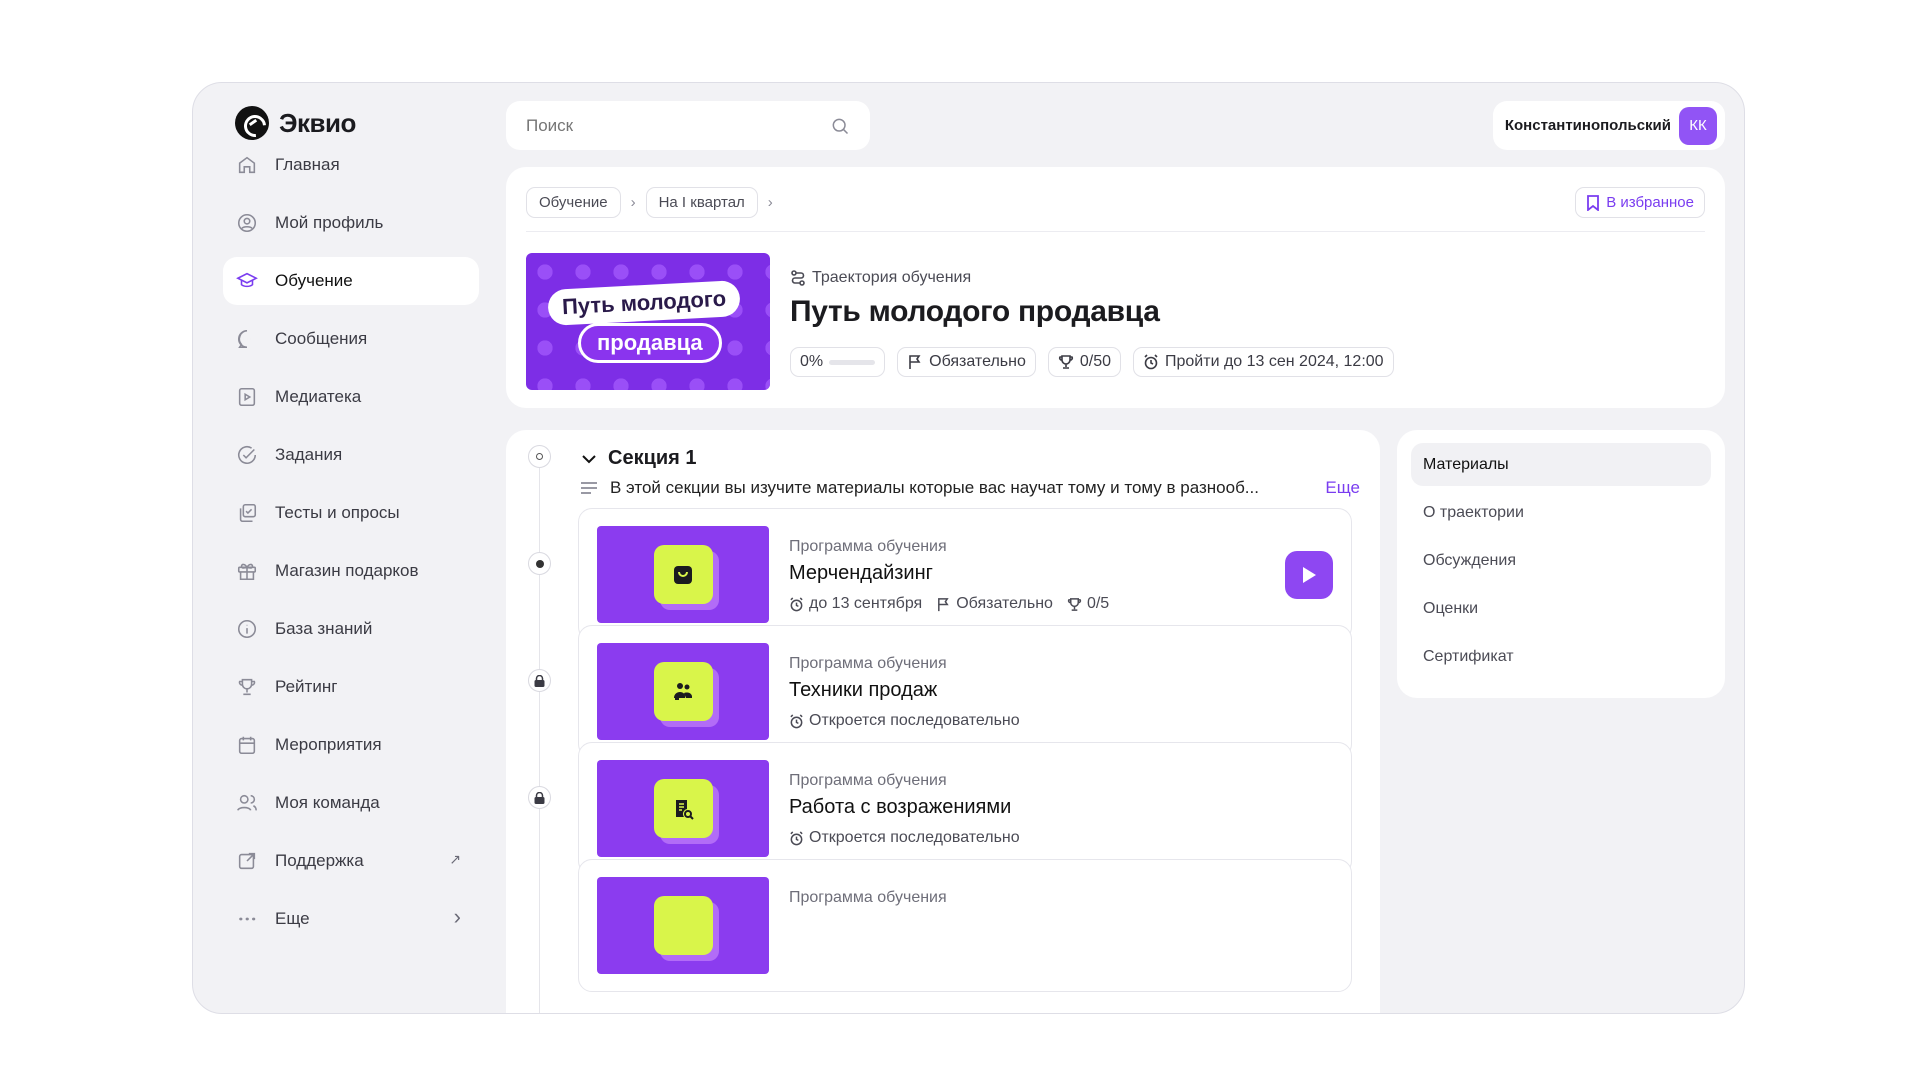 The height and width of the screenshot is (1080, 1920). What do you see at coordinates (943, 604) in the screenshot?
I see `flag-icon` at bounding box center [943, 604].